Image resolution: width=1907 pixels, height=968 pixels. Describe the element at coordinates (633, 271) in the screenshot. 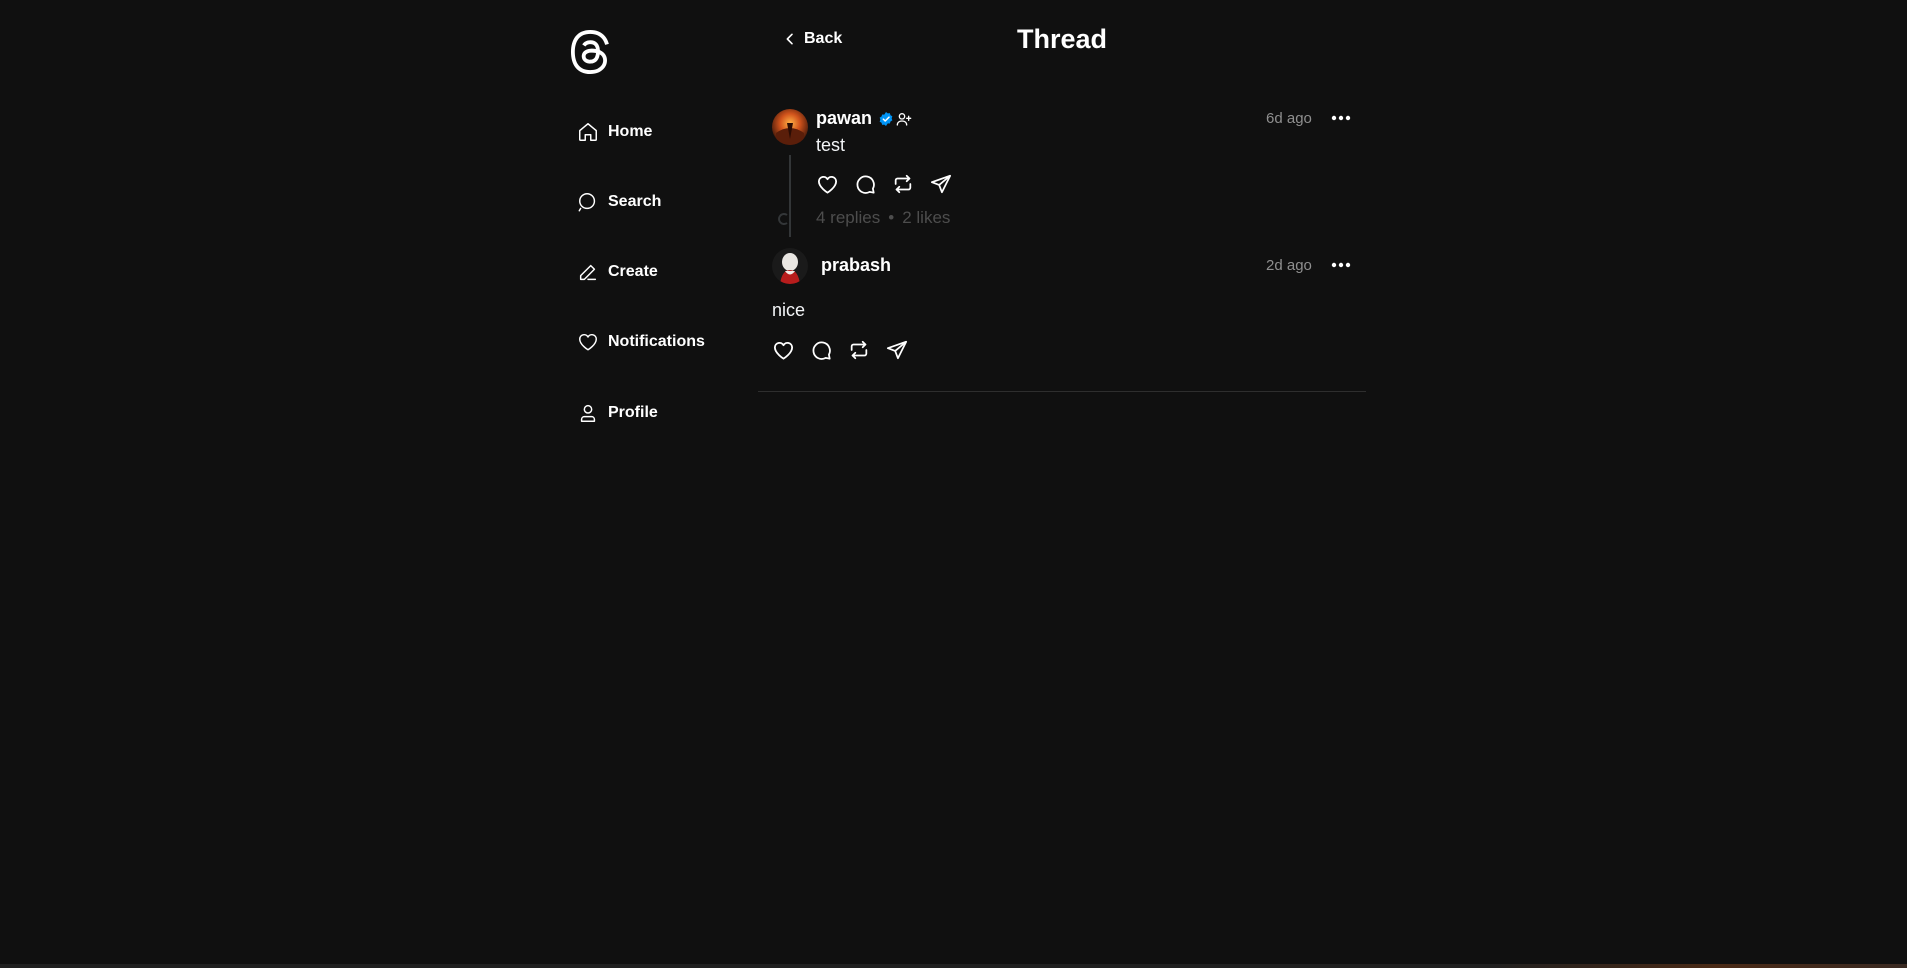

I see `sidebar-item-label: Create` at that location.